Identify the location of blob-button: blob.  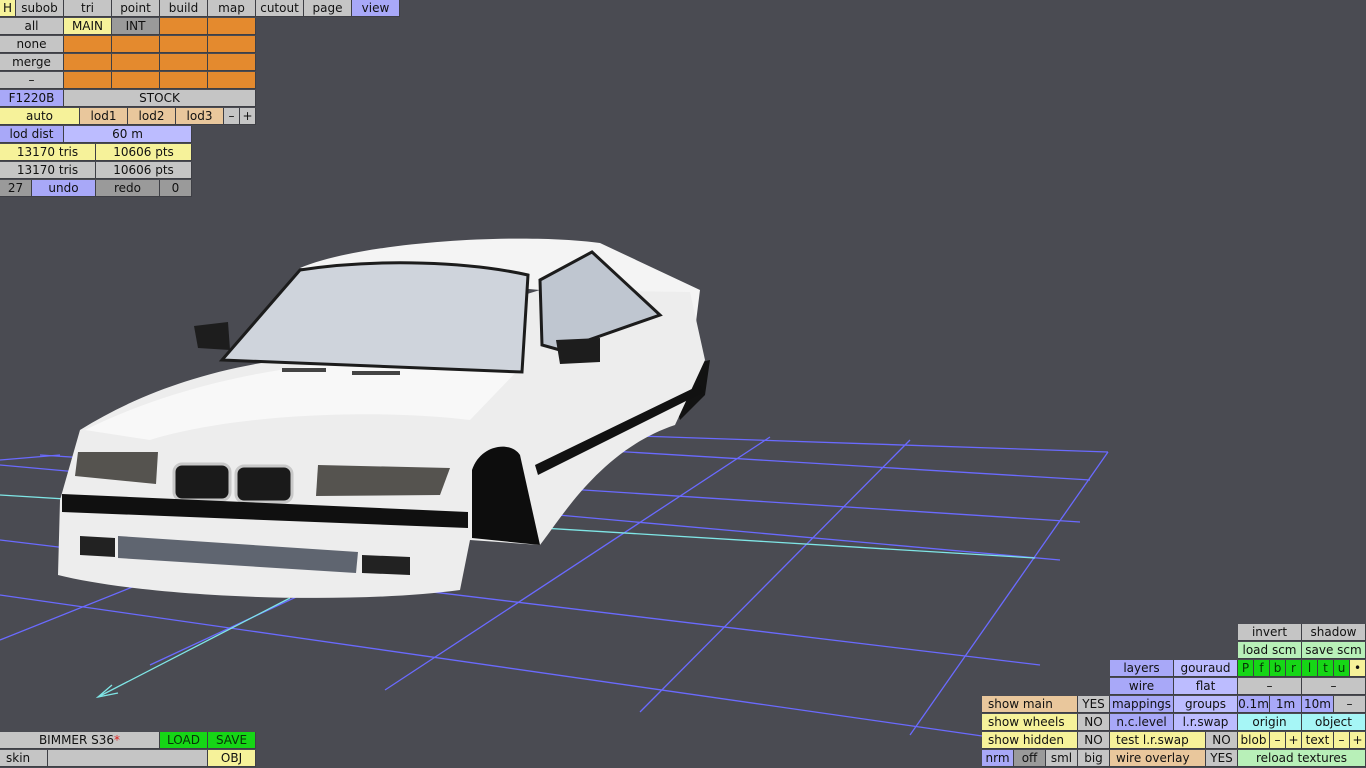
(1254, 740).